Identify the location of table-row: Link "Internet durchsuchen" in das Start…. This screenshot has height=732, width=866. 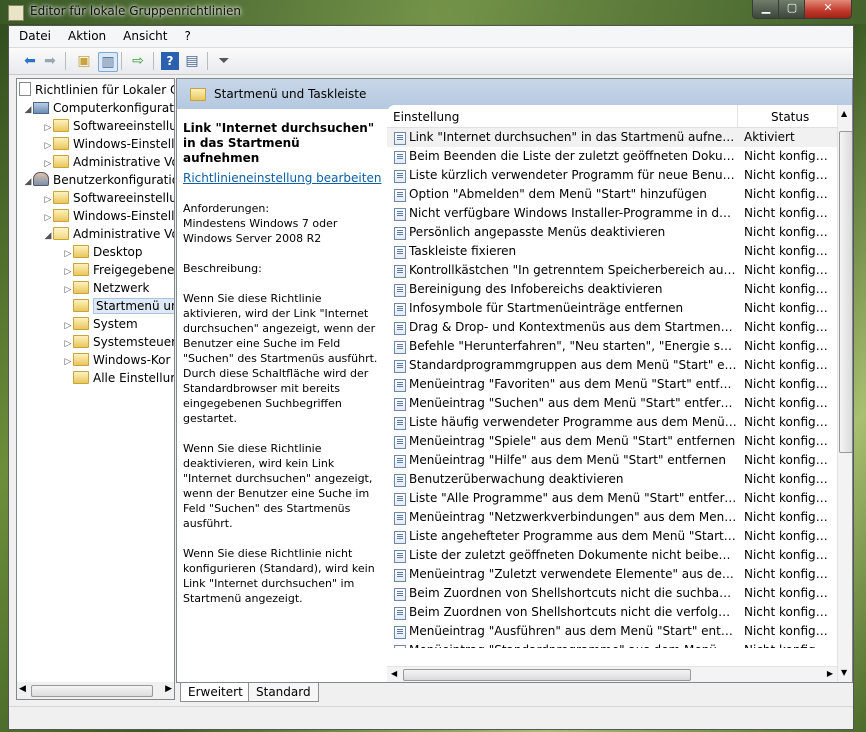
(612, 137).